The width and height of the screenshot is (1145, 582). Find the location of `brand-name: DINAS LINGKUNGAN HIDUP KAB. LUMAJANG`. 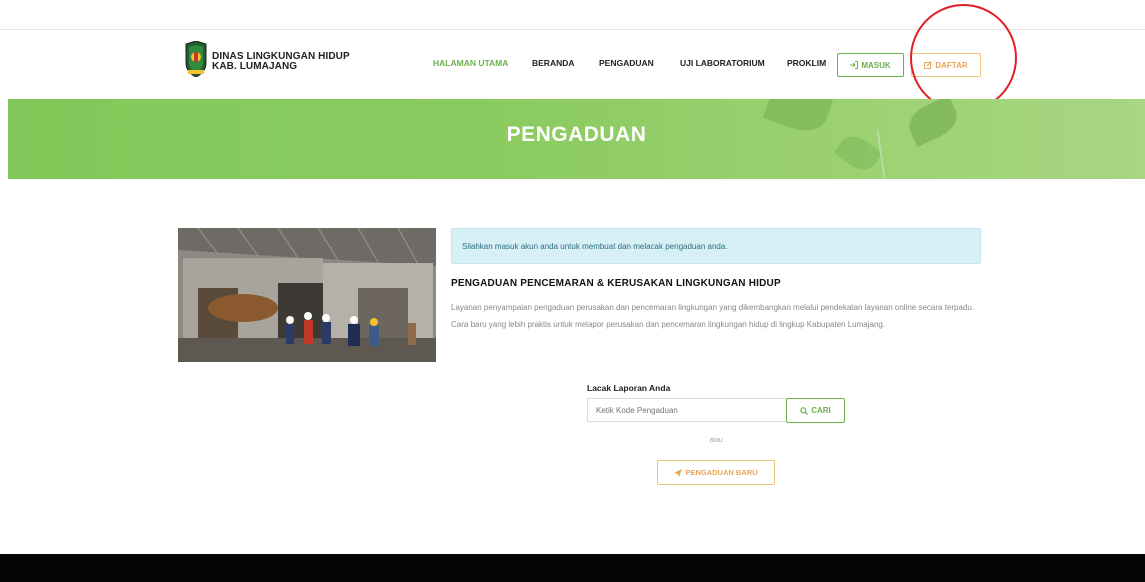

brand-name: DINAS LINGKUNGAN HIDUP KAB. LUMAJANG is located at coordinates (281, 62).